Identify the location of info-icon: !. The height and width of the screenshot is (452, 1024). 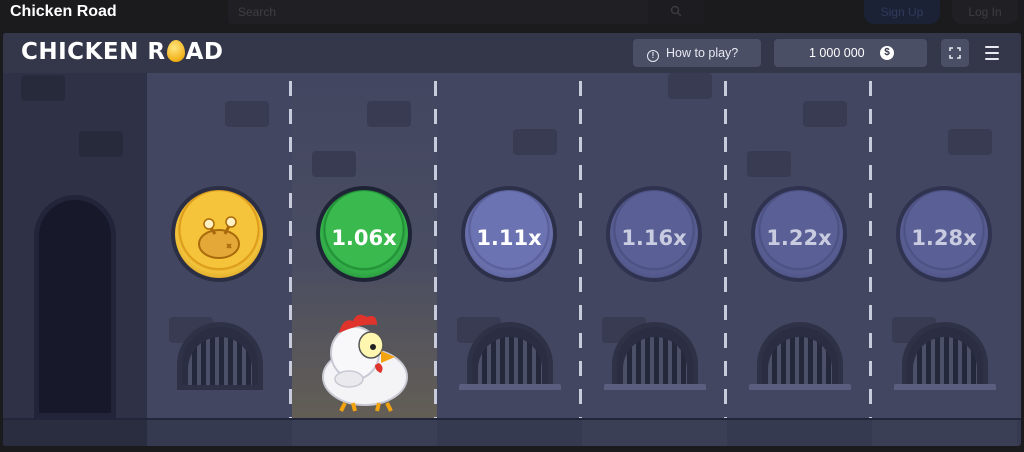
(653, 56).